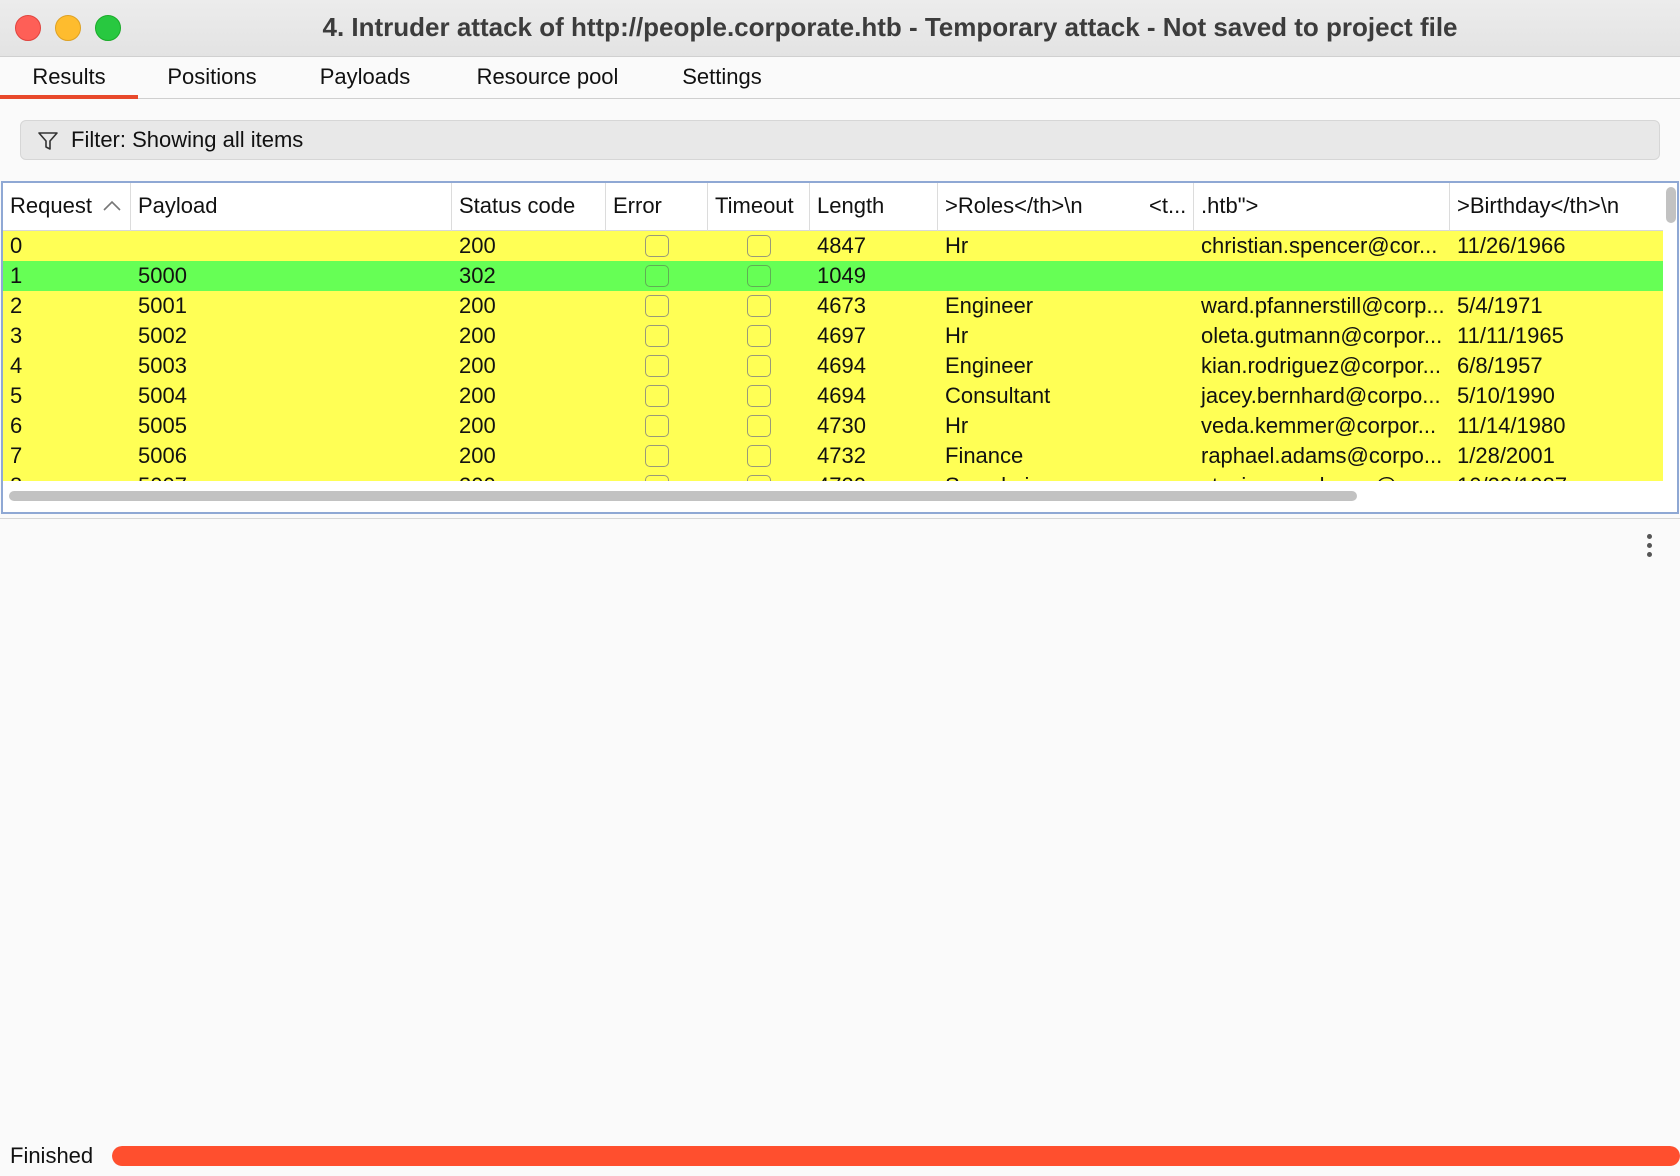 This screenshot has width=1680, height=1176. Describe the element at coordinates (1322, 276) in the screenshot. I see `cell-email` at that location.